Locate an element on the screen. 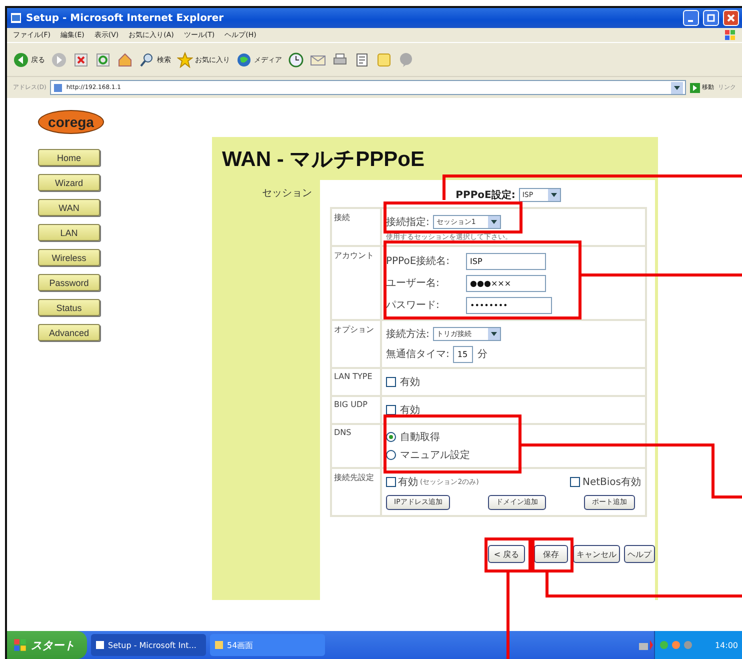 The image size is (742, 659). row-label: アカウント is located at coordinates (356, 283).